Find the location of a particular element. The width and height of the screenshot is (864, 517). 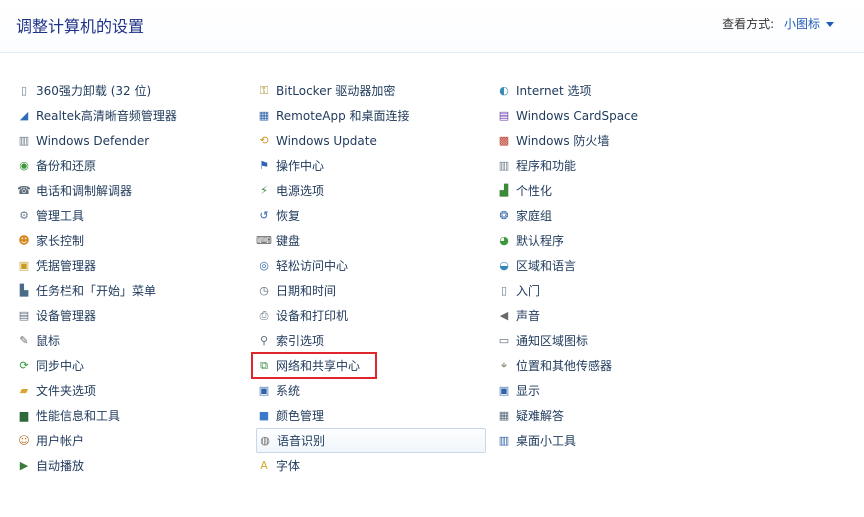

getting-started-icon: ▯ is located at coordinates (504, 290).